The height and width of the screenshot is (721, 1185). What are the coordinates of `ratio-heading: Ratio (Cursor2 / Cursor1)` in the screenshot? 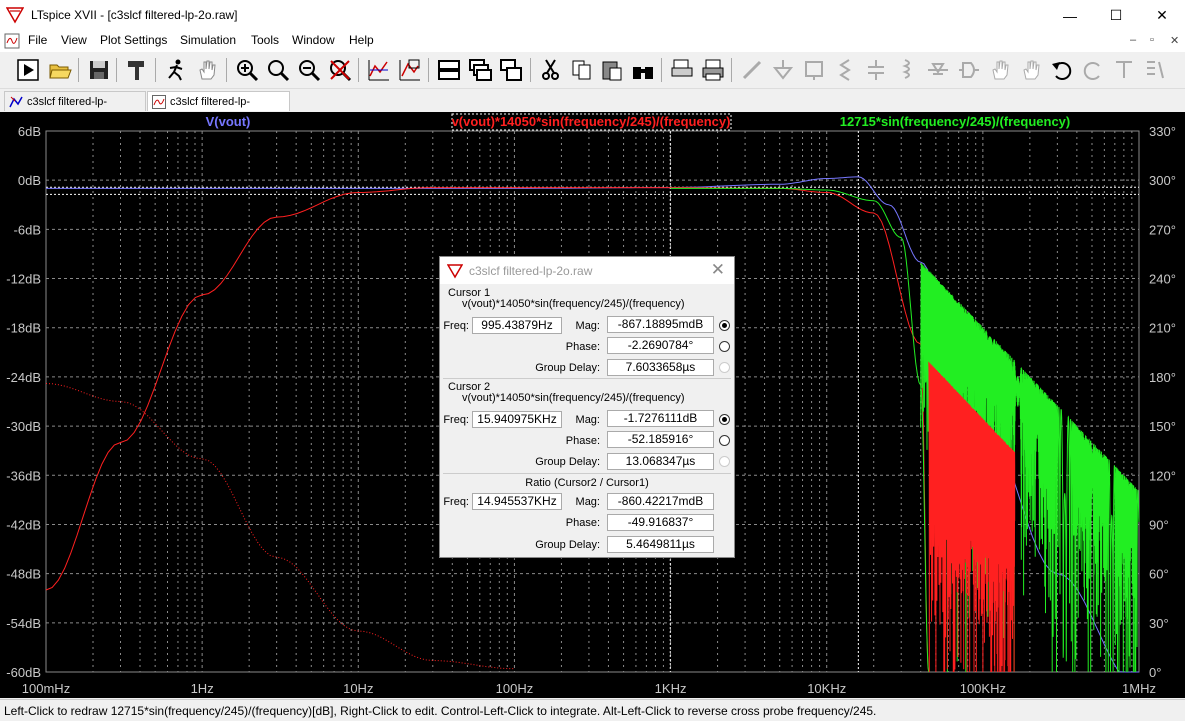 It's located at (587, 483).